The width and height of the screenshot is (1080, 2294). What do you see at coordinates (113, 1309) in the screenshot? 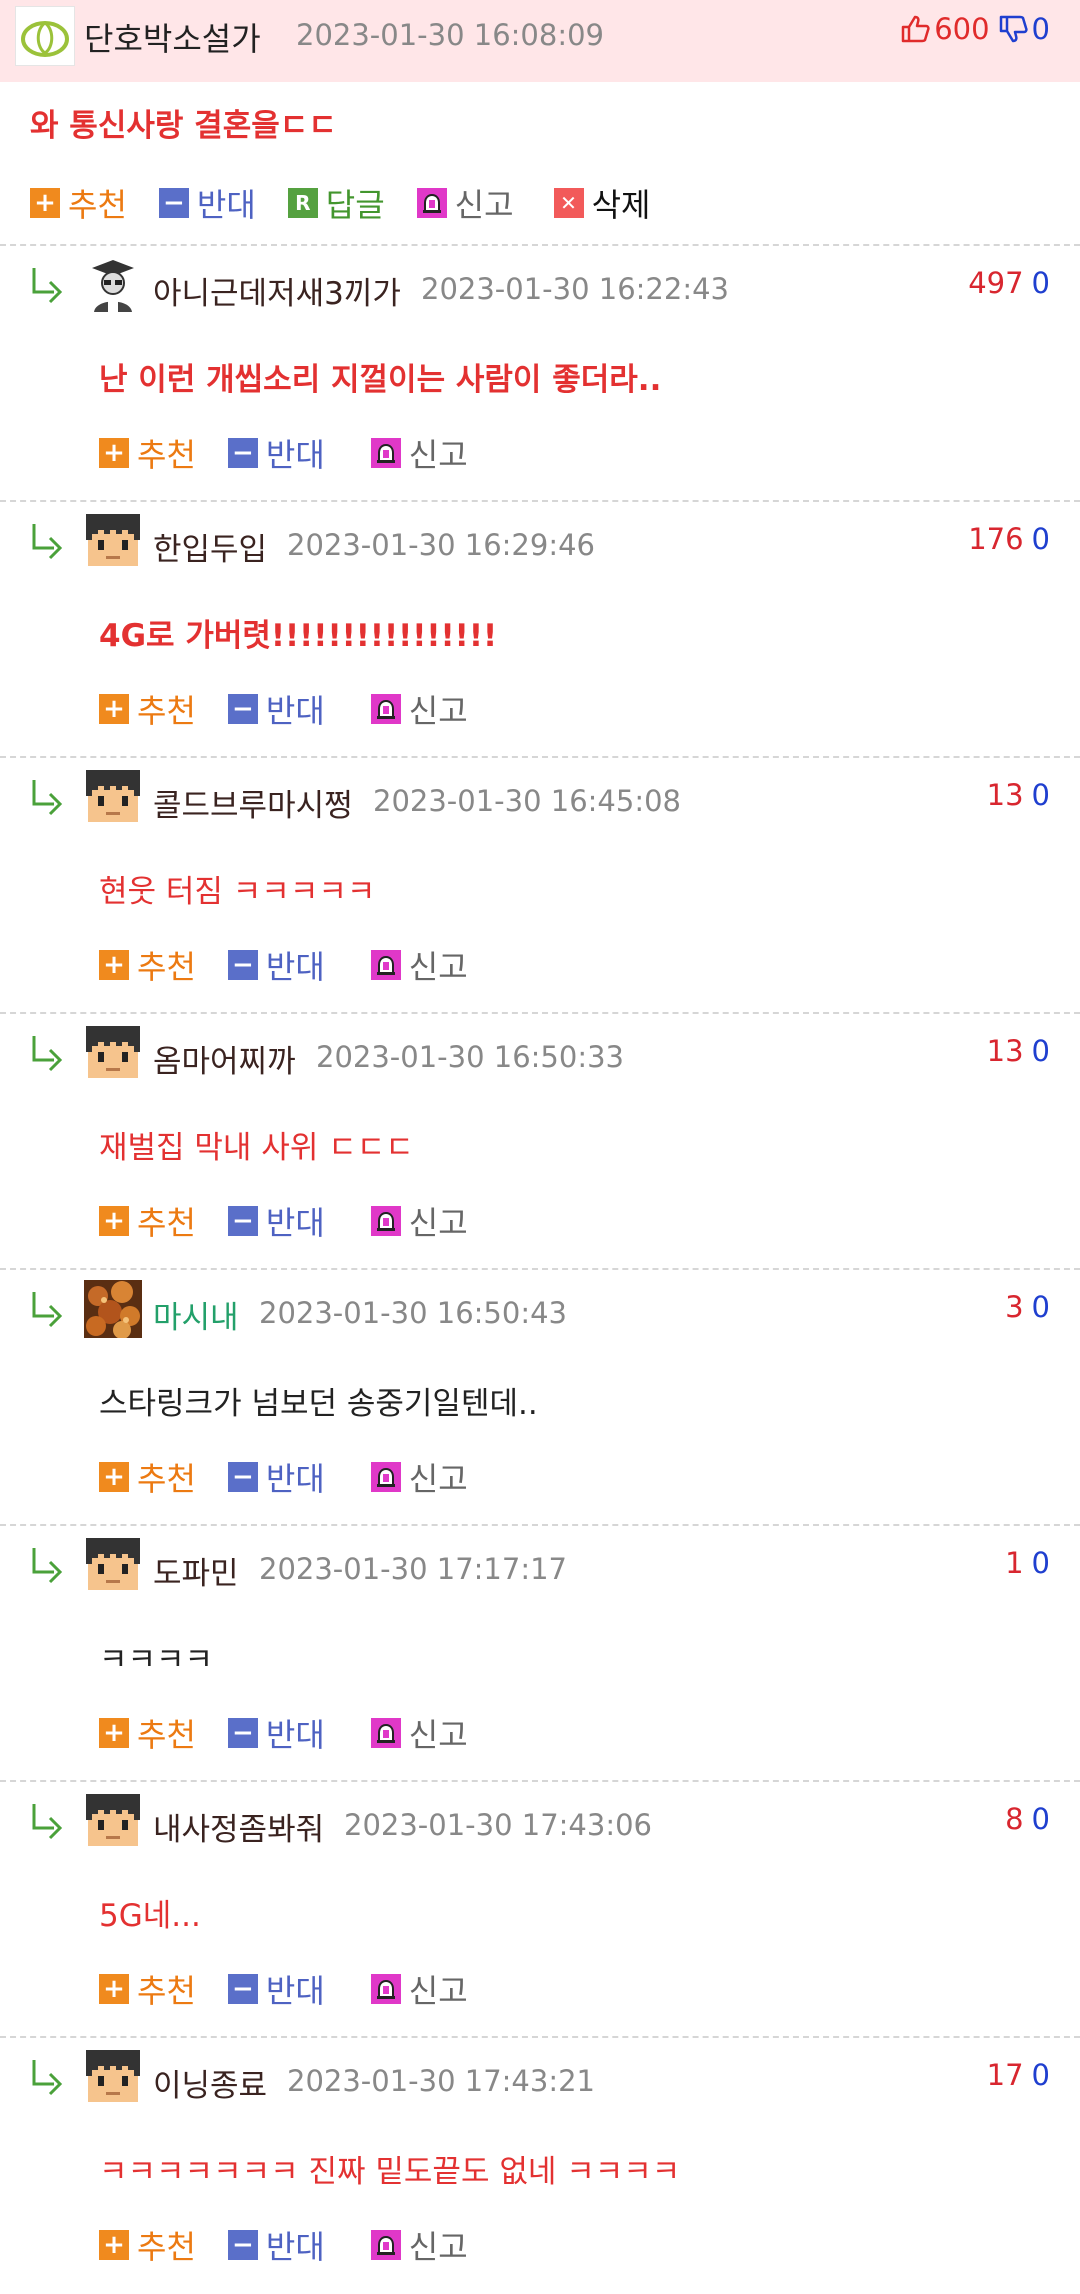
I see `food-photo-avatar-icon` at bounding box center [113, 1309].